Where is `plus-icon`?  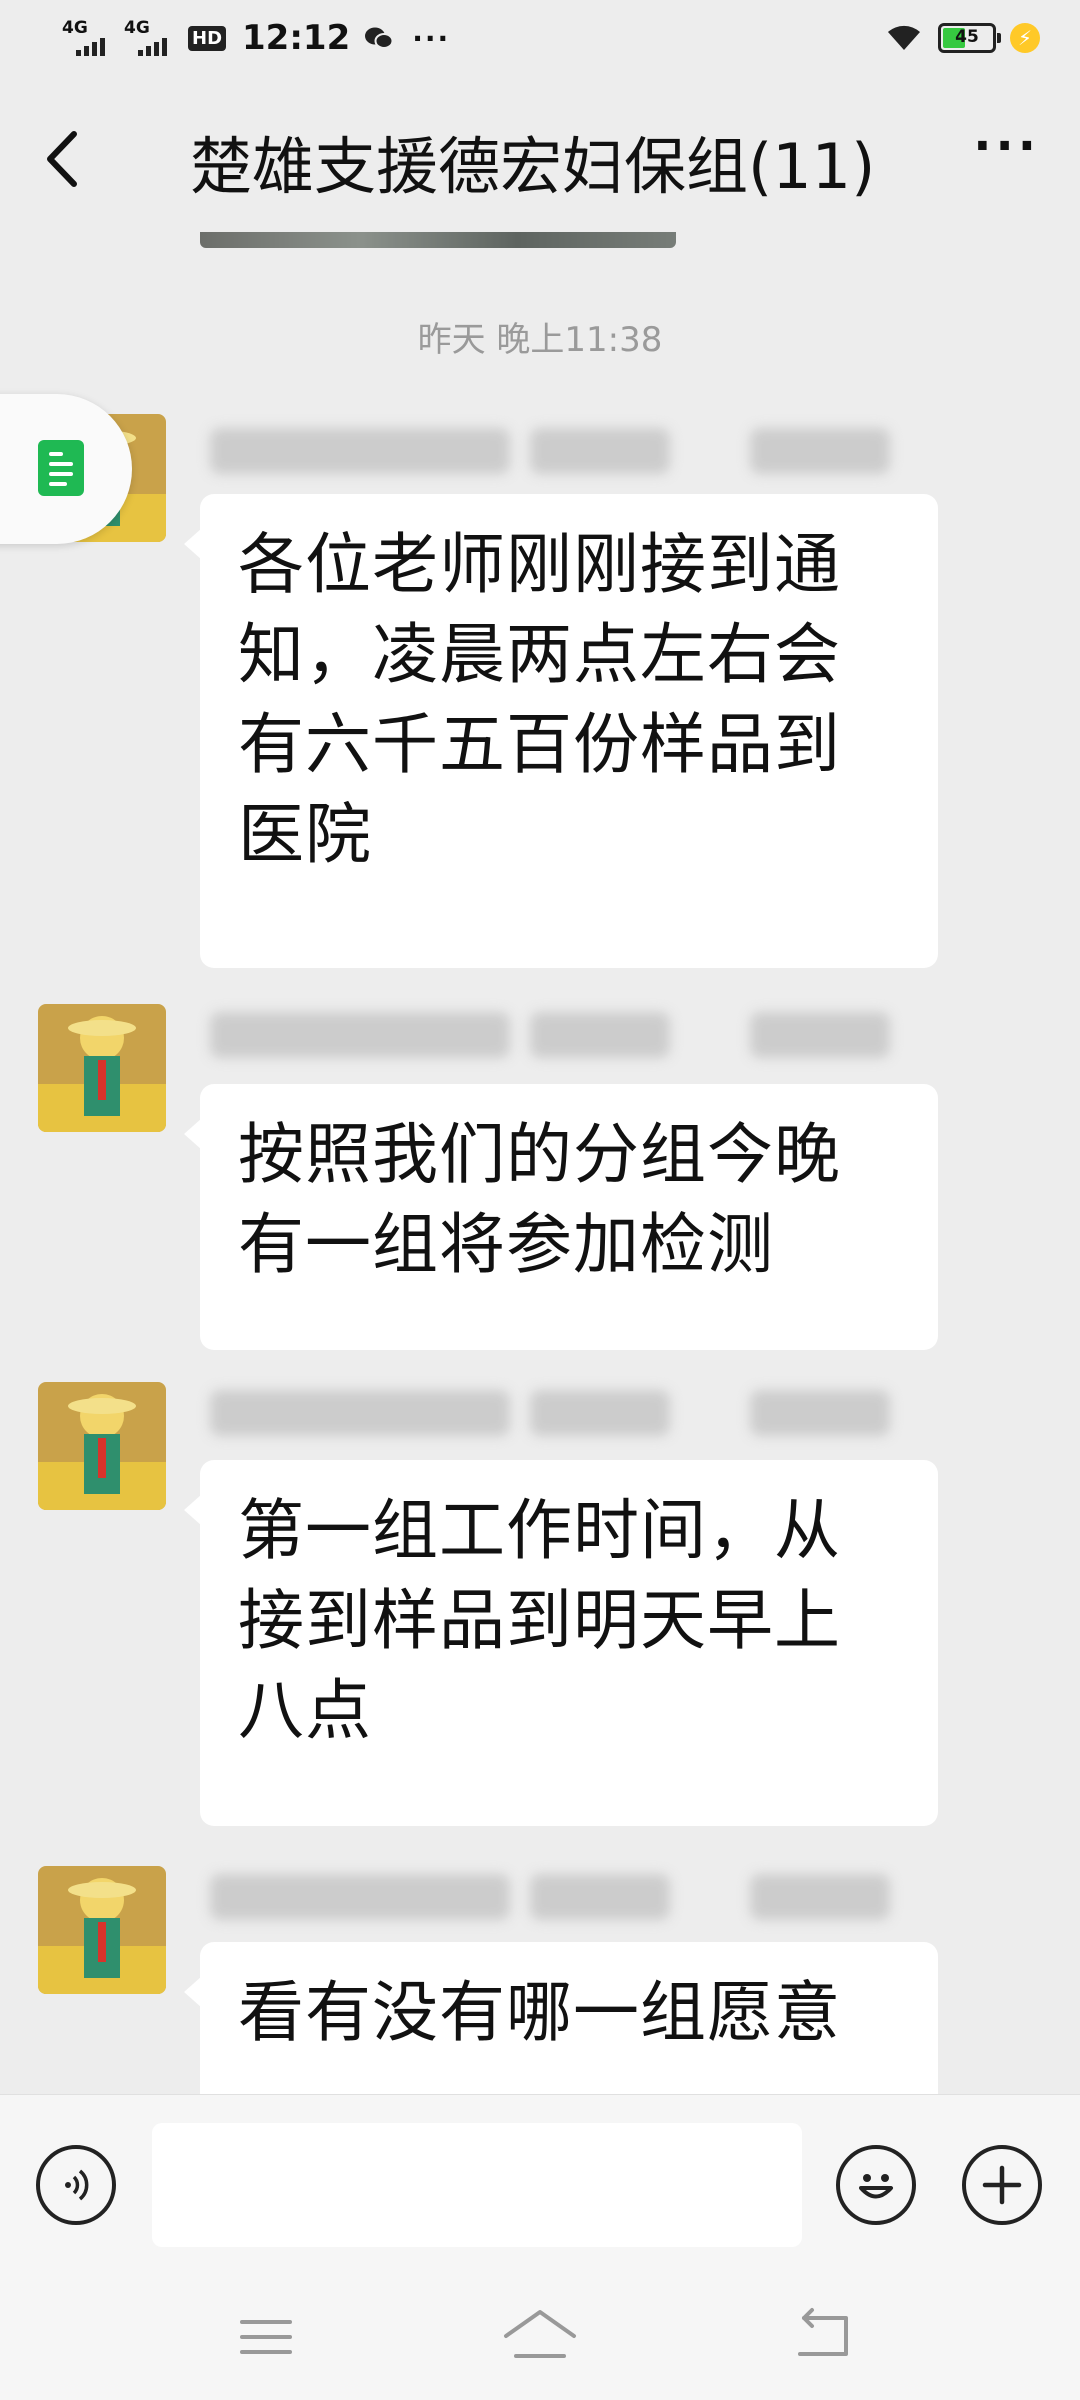
plus-icon is located at coordinates (1002, 2185).